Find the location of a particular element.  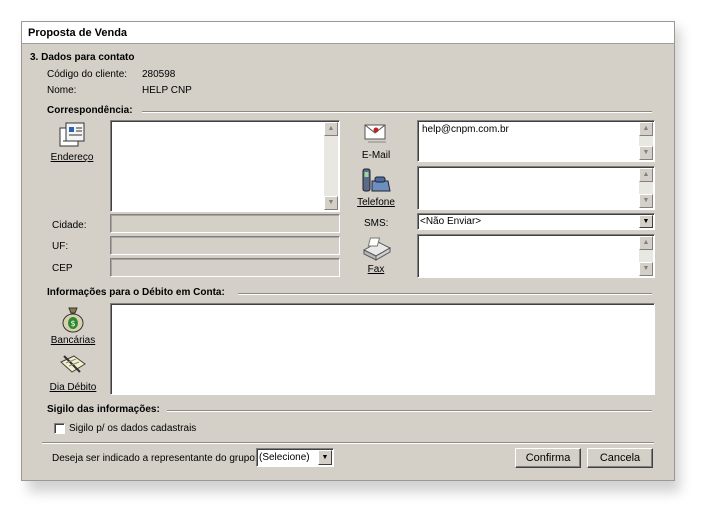

bancarias-label-text: Bancárias is located at coordinates (73, 340).